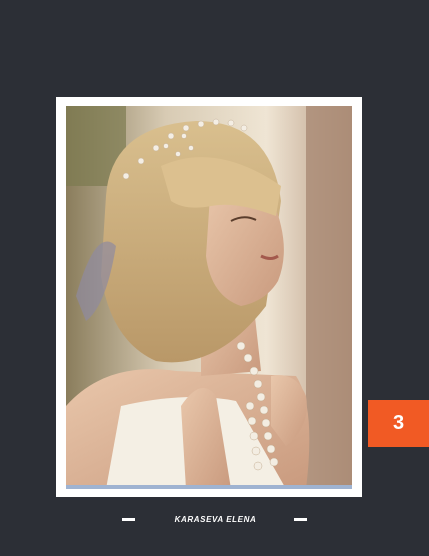  I want to click on caption-author: KARASEVA ELENA, so click(215, 519).